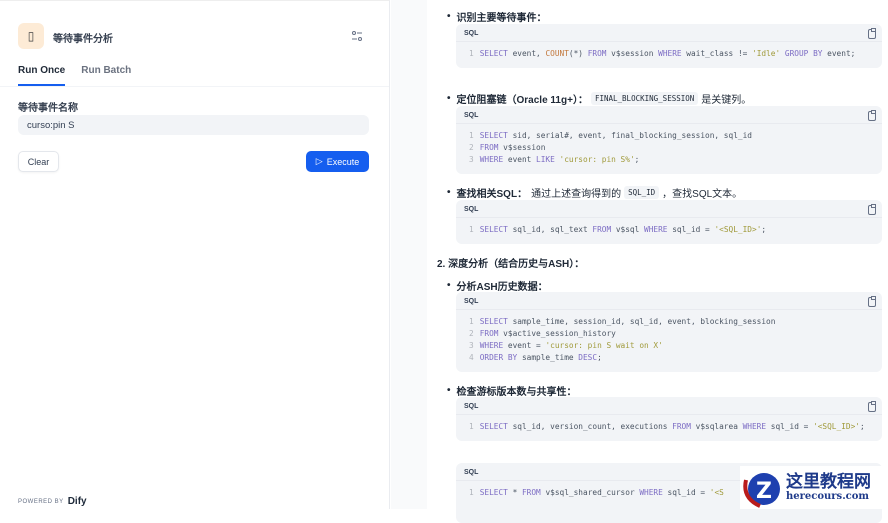  I want to click on section-heading: 2. 深度分析（结合历史与ASH）：, so click(511, 264).